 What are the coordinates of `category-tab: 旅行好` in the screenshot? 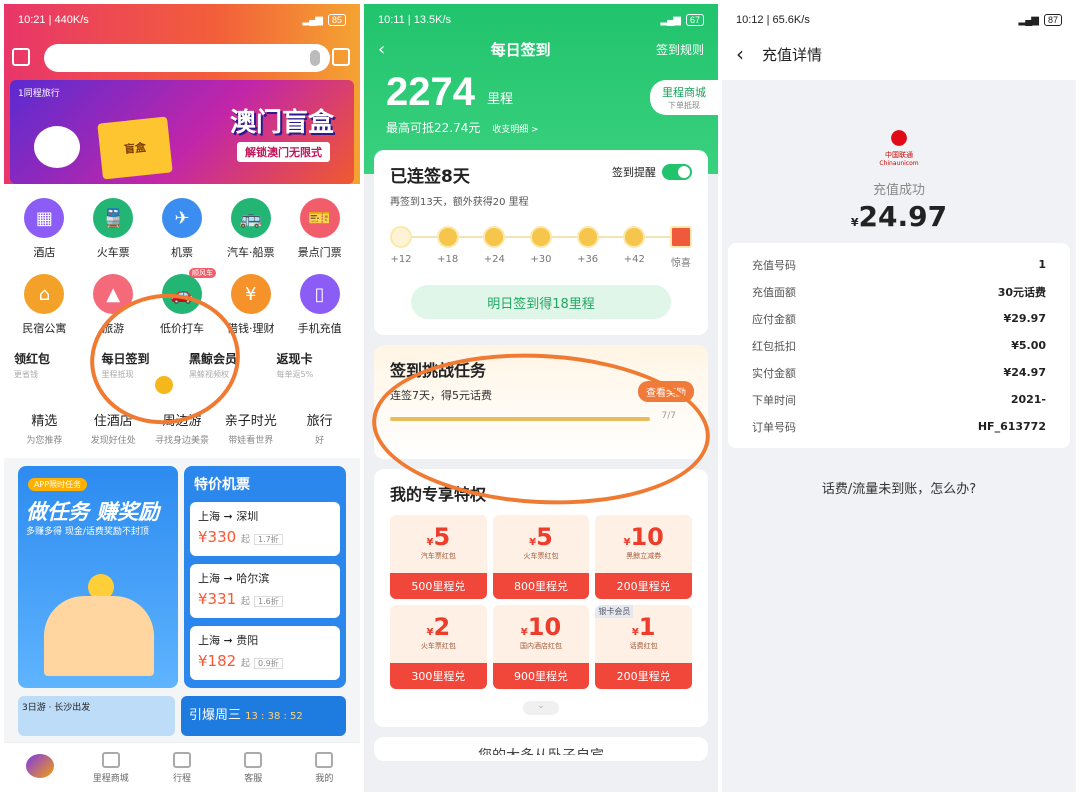 It's located at (319, 428).